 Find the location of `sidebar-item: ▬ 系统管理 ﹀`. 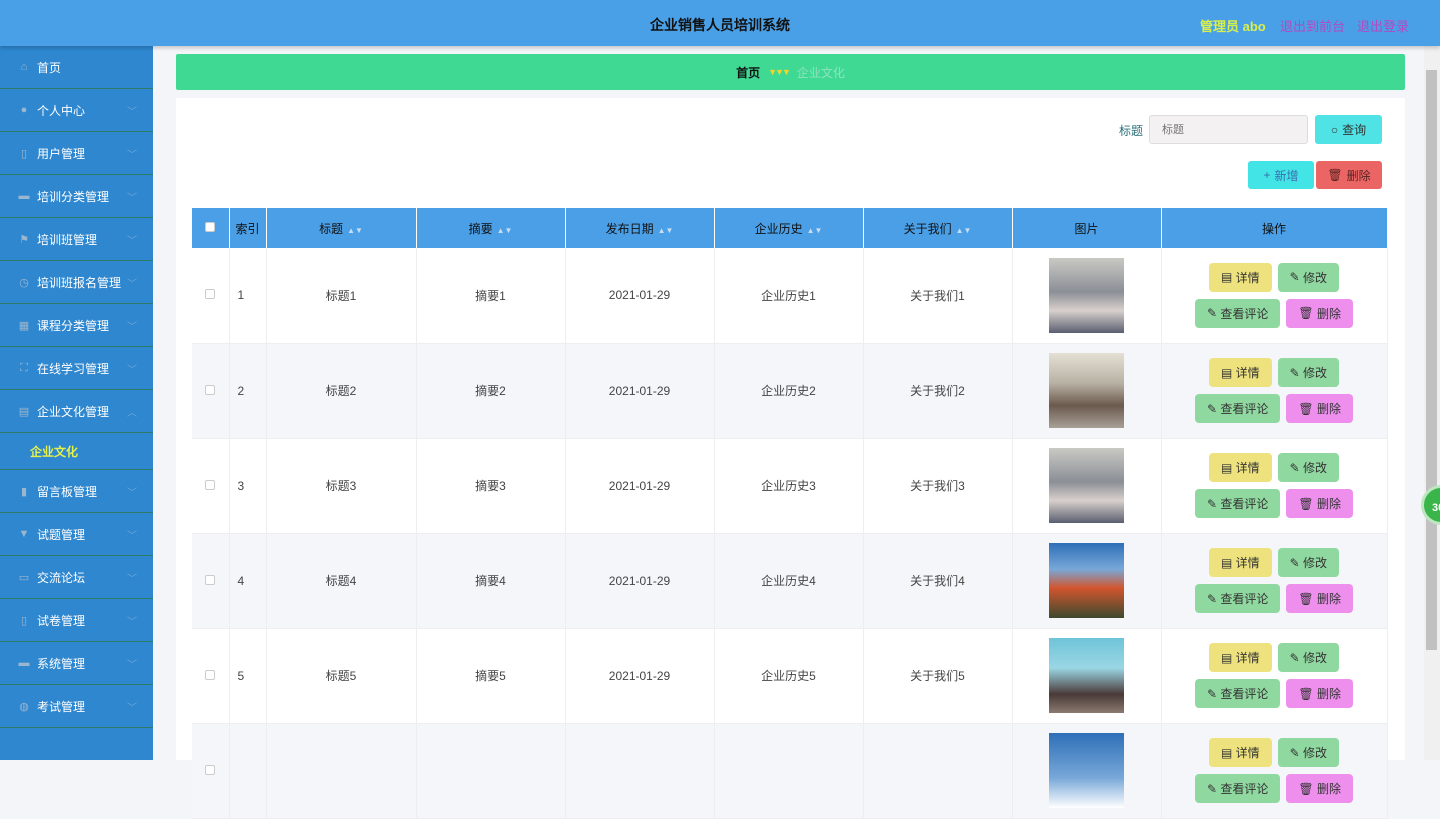

sidebar-item: ▬ 系统管理 ﹀ is located at coordinates (76, 663).